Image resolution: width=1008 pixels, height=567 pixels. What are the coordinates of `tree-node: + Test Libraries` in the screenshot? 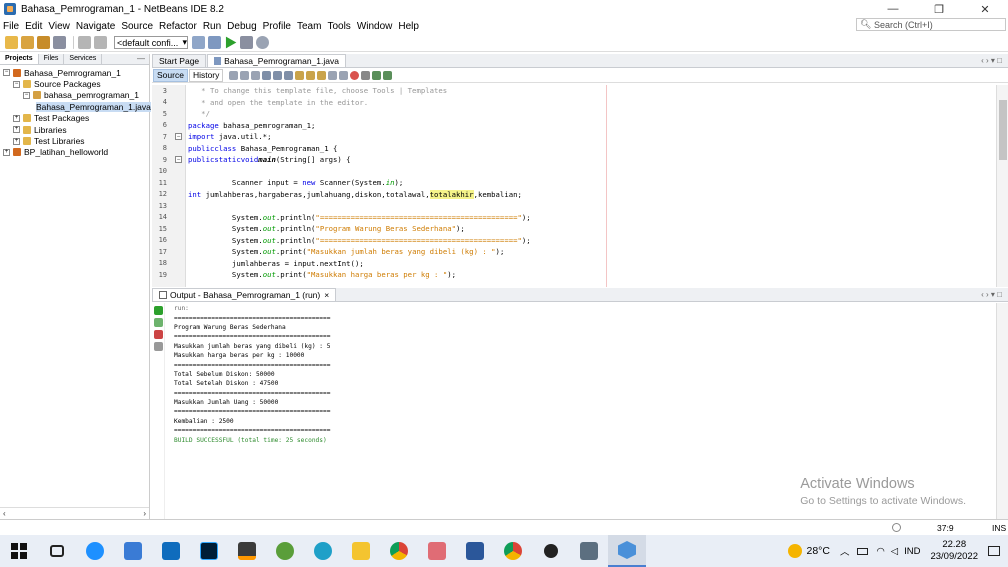 It's located at (74, 140).